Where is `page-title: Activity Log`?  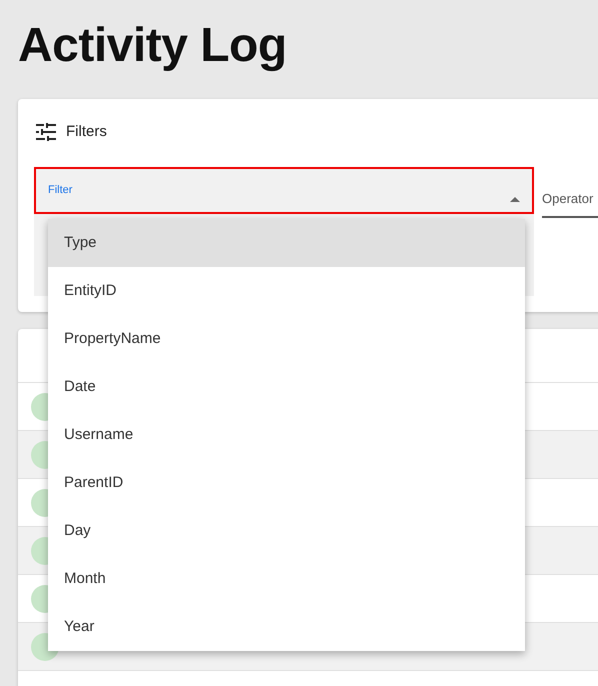 page-title: Activity Log is located at coordinates (153, 46).